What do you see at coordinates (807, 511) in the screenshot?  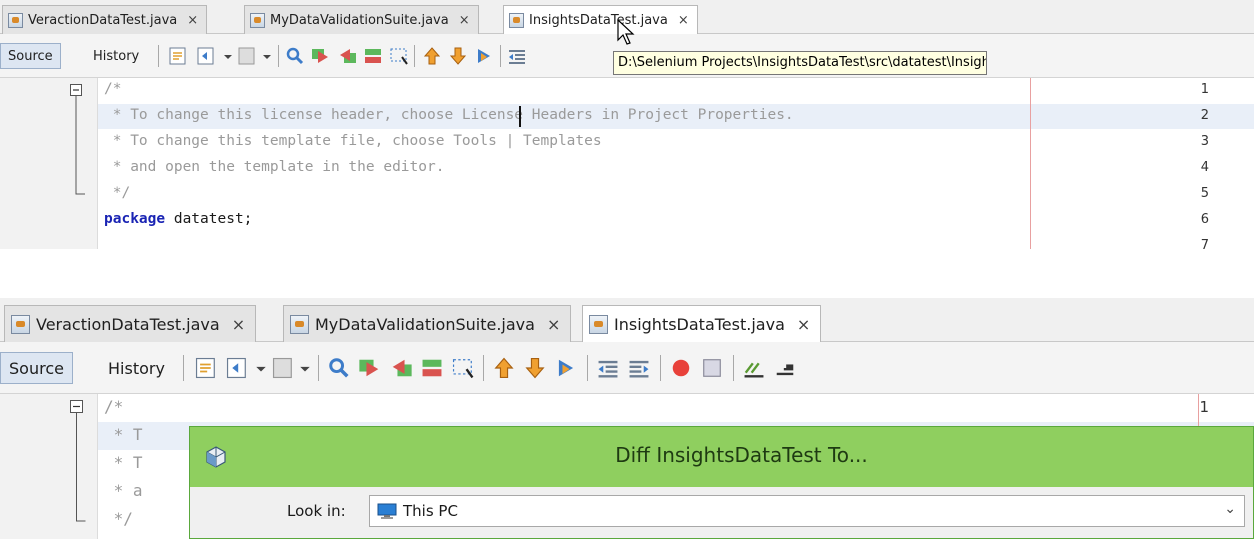 I see `look-in-dropdown: This PC ⌄` at bounding box center [807, 511].